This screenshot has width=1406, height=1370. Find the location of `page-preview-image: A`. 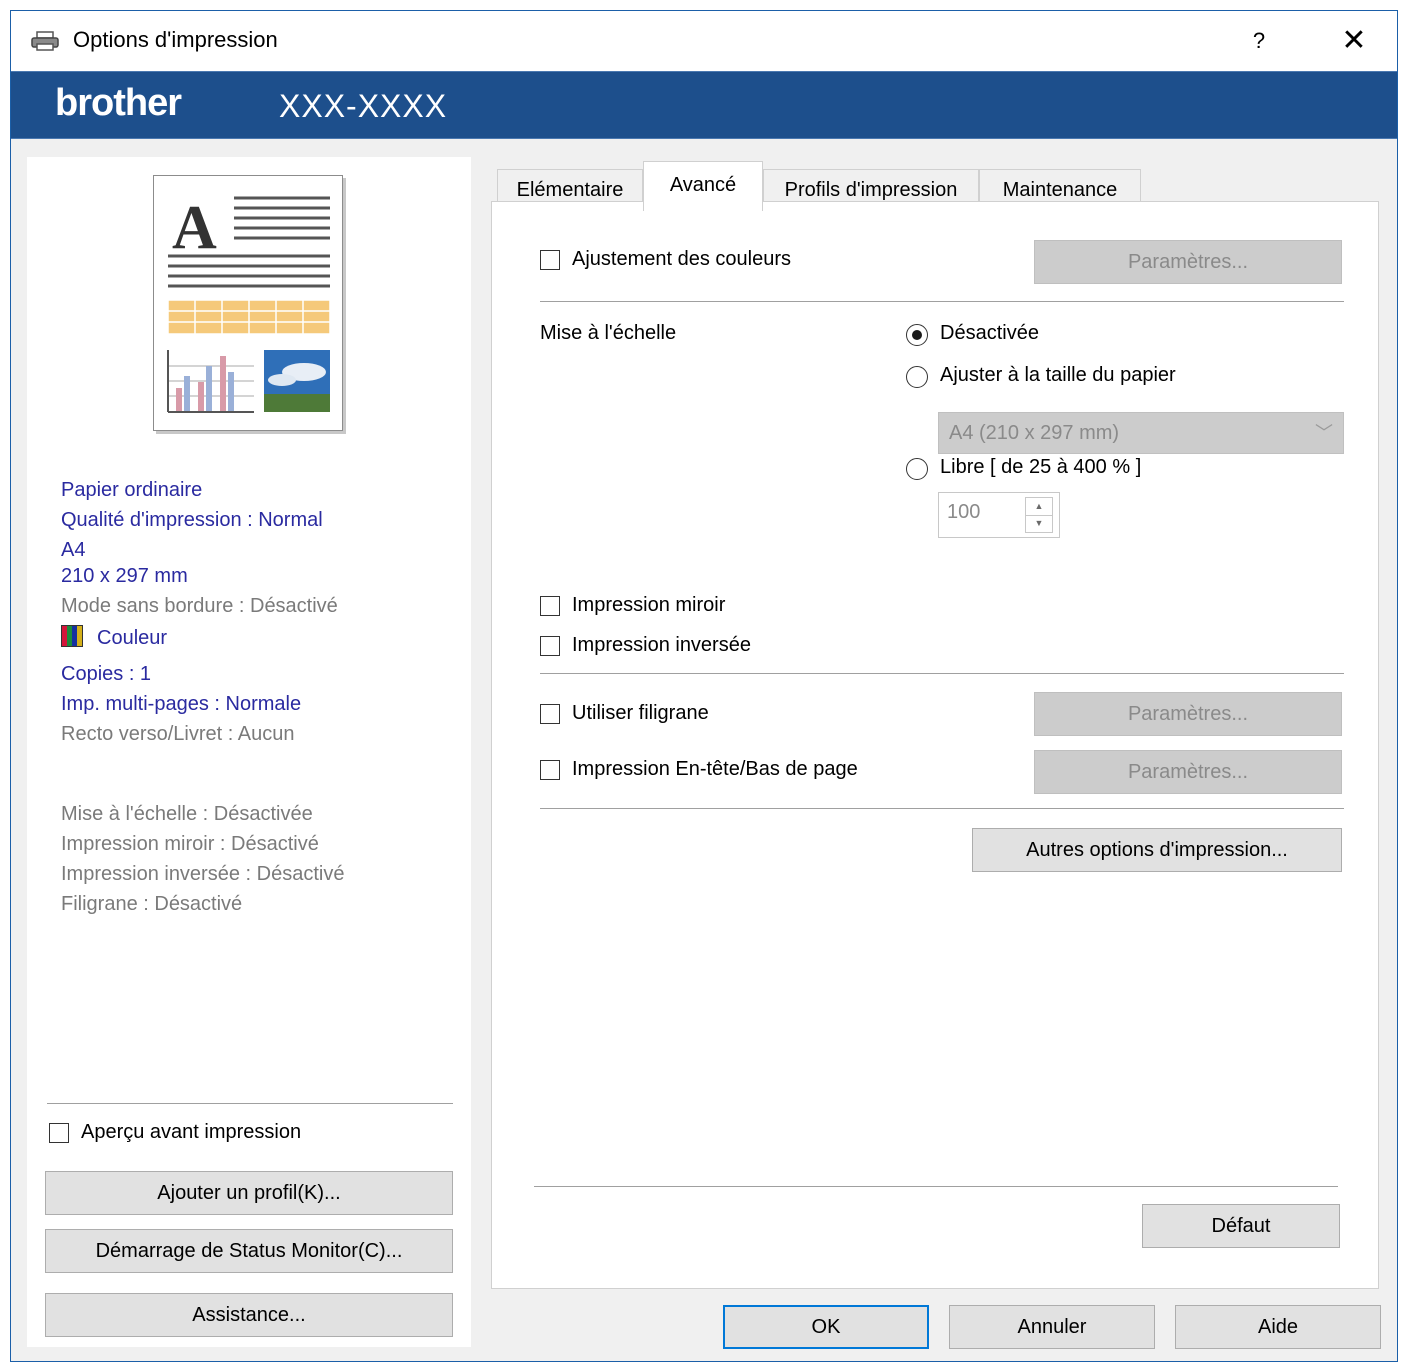

page-preview-image: A is located at coordinates (248, 303).